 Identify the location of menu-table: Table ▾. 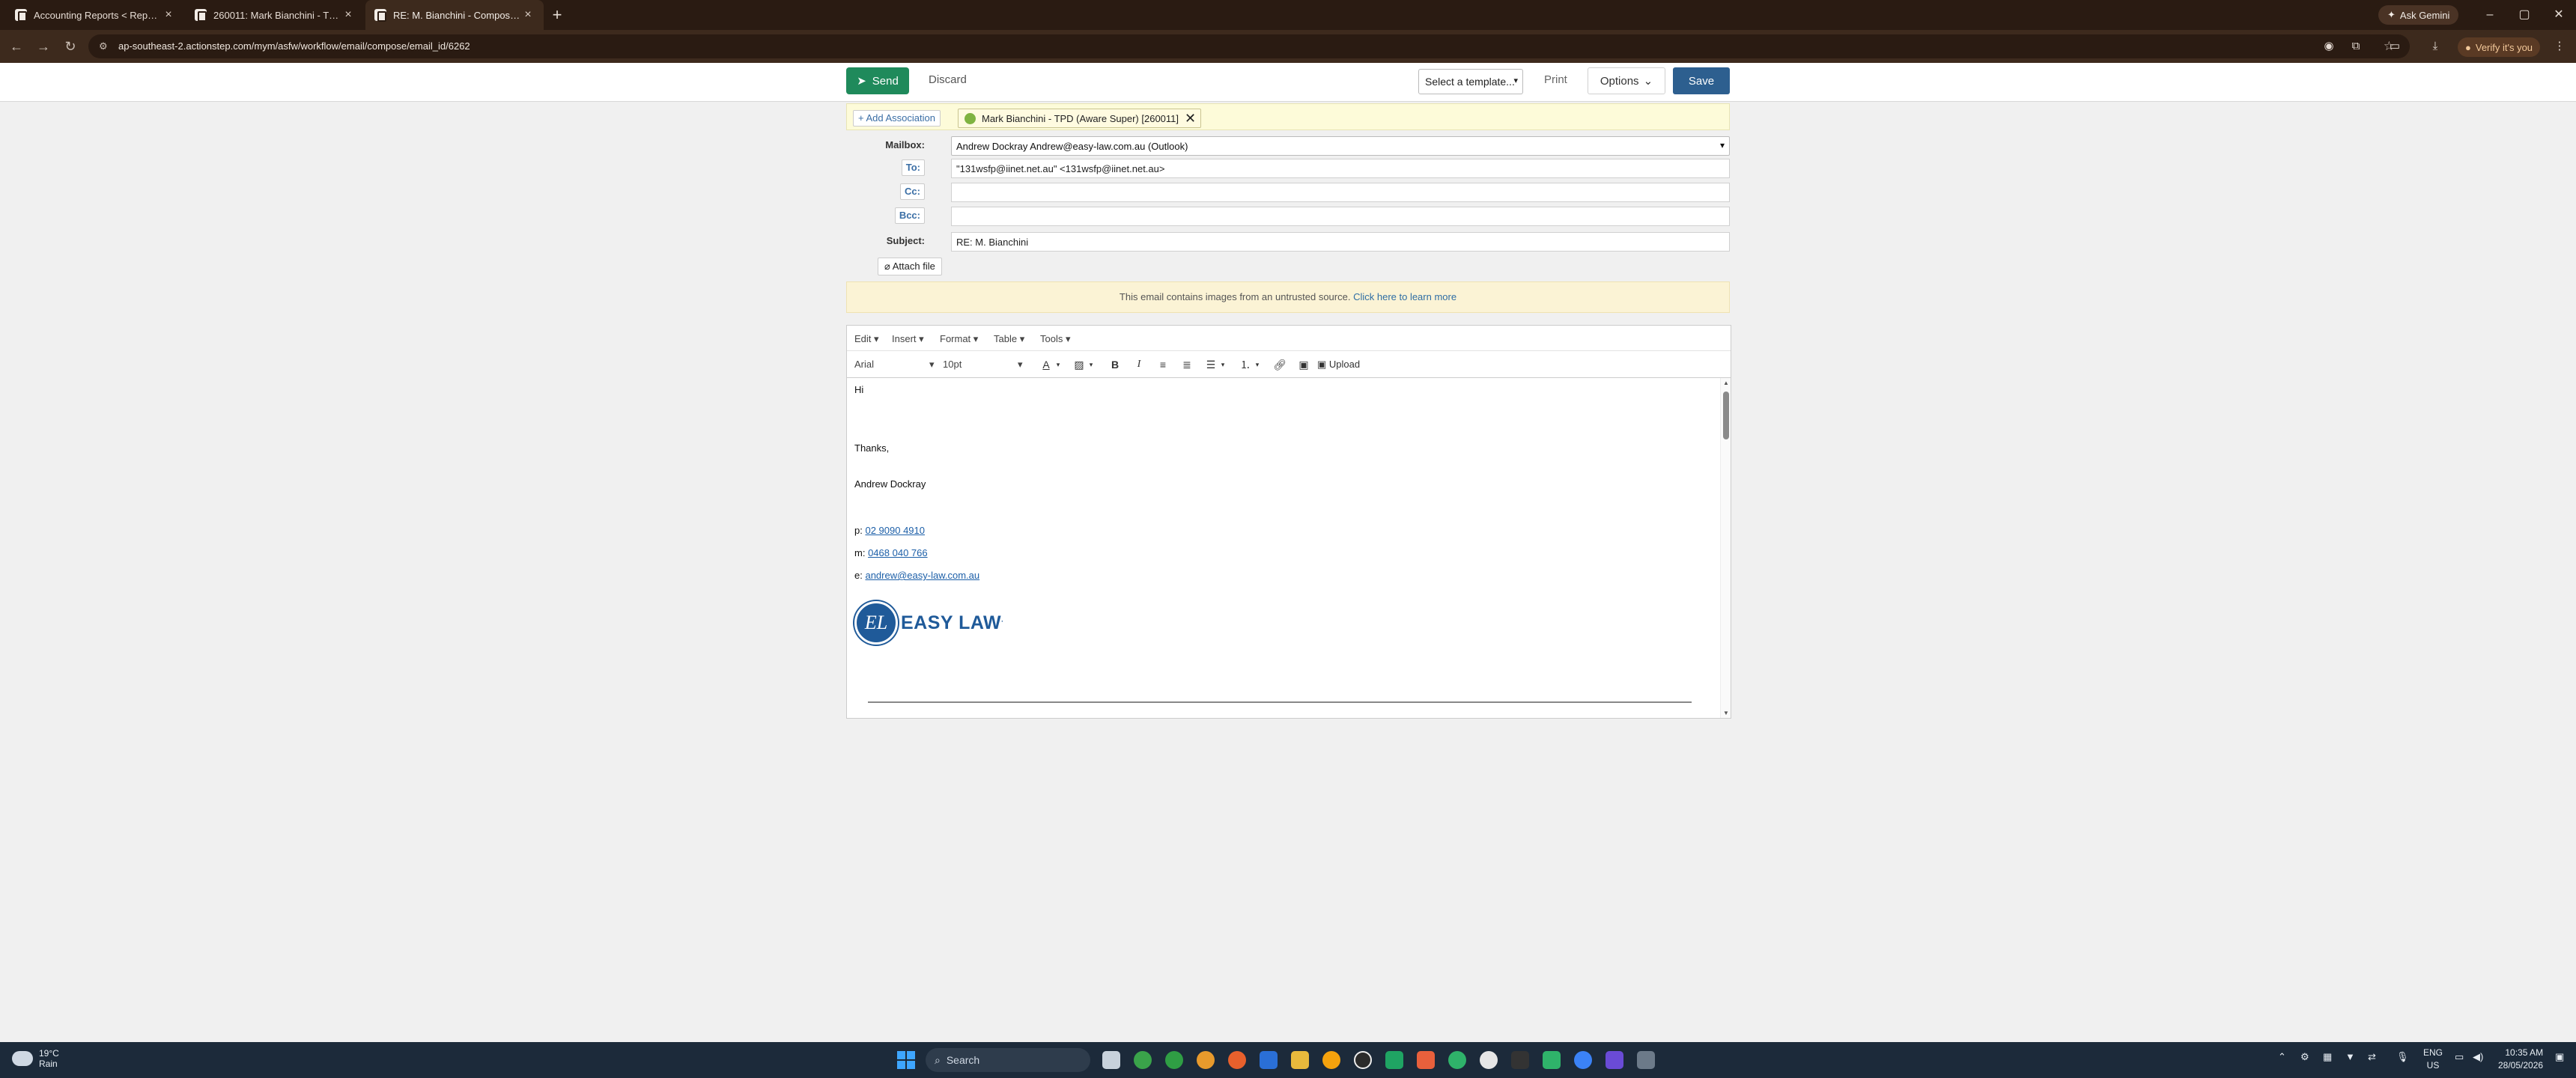
(1009, 339).